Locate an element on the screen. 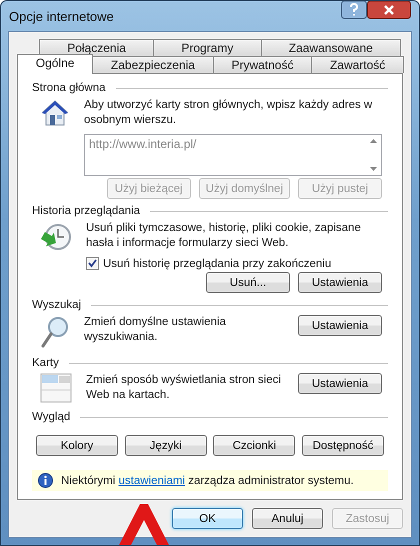 The height and width of the screenshot is (546, 420). description-text: Usuń pliki tymczasowe, historię, pliki cookie, zapisane hasła i informacje formularzy sieci Web. is located at coordinates (224, 236).